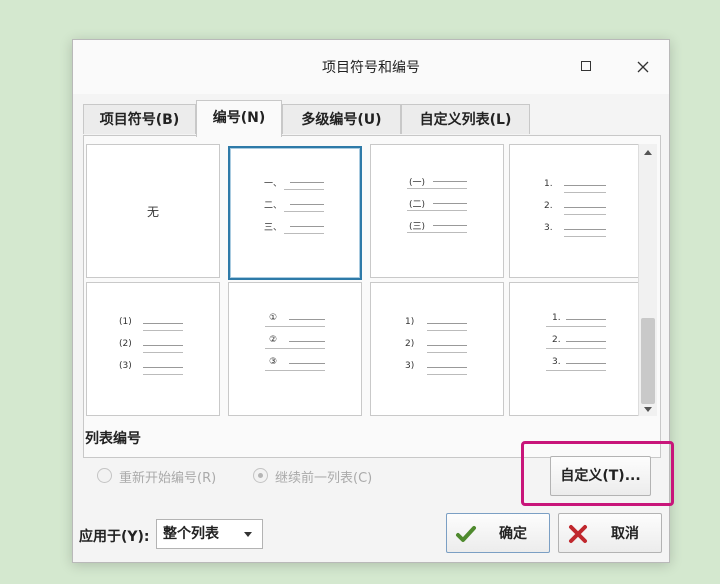 The width and height of the screenshot is (720, 584). I want to click on list-item: 一、, so click(295, 187).